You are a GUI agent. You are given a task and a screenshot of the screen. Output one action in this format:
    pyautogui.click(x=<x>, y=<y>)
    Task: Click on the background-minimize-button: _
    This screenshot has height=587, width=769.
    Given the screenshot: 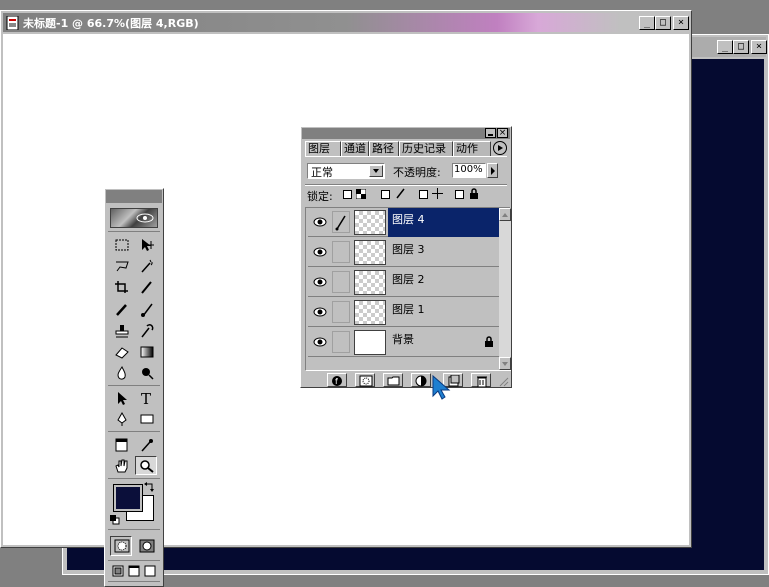 What is the action you would take?
    pyautogui.click(x=725, y=47)
    